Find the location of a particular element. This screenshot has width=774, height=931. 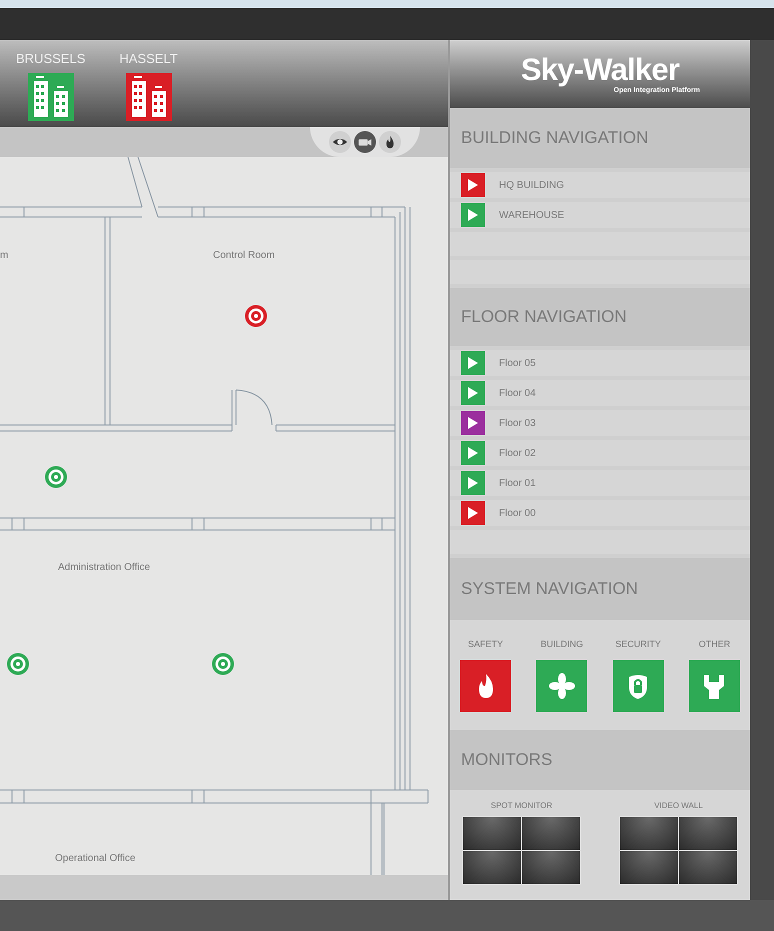

nav-item: Floor 00 is located at coordinates (600, 513).